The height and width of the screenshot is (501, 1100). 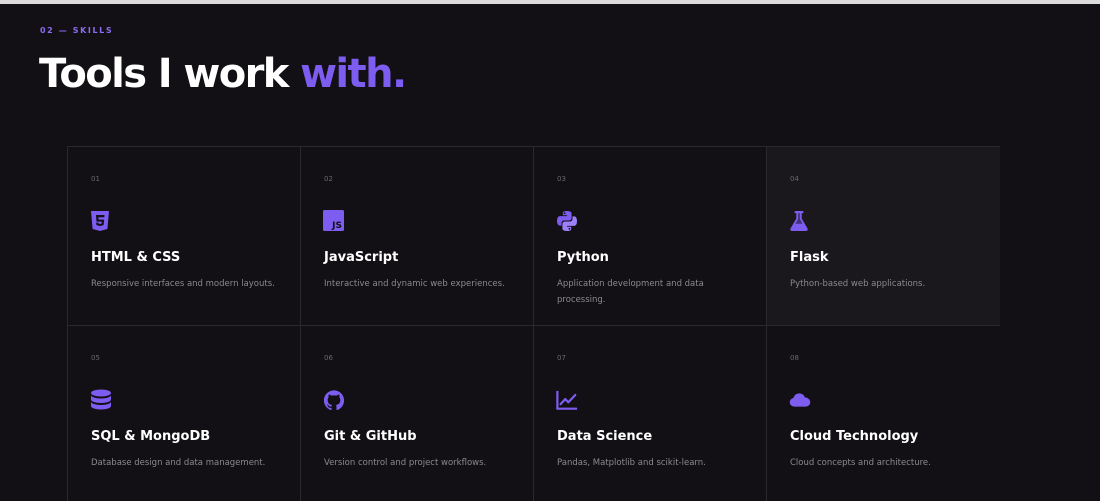 What do you see at coordinates (794, 179) in the screenshot?
I see `card-number: 04` at bounding box center [794, 179].